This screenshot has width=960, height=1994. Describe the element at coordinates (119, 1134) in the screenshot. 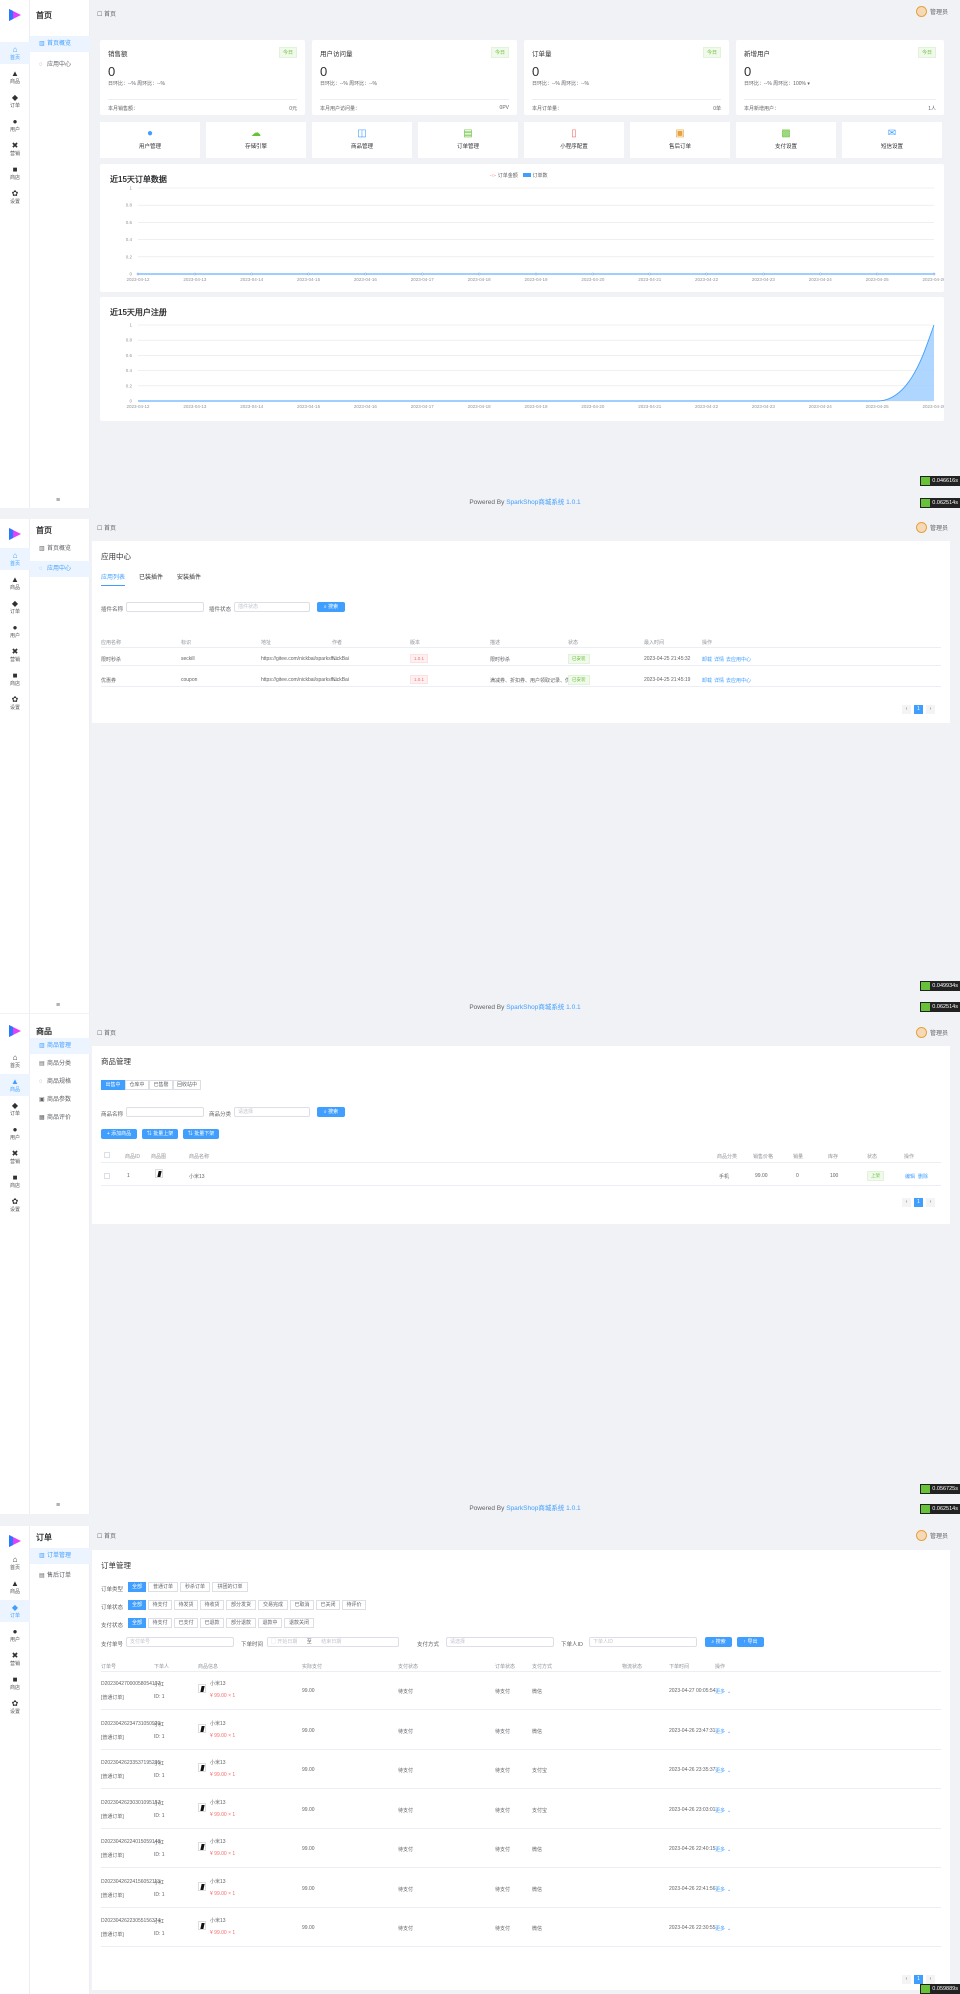

I see `add-goods-button: + 添加商品` at that location.